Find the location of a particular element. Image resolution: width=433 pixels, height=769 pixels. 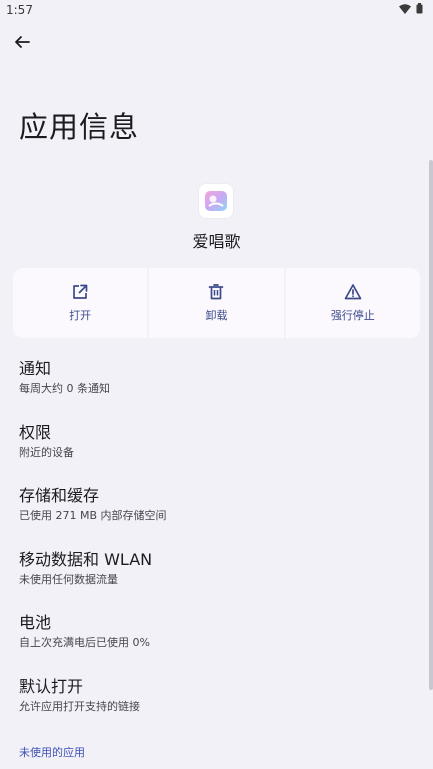

arrow-left-icon is located at coordinates (22, 42).